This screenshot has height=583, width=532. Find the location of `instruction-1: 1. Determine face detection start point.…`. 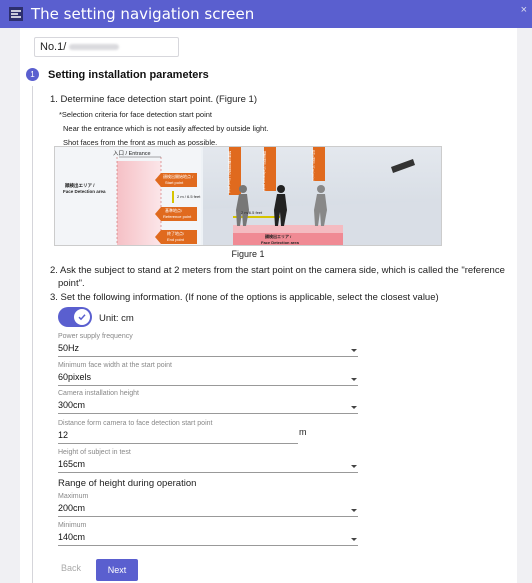

instruction-1: 1. Determine face detection start point.… is located at coordinates (153, 99).